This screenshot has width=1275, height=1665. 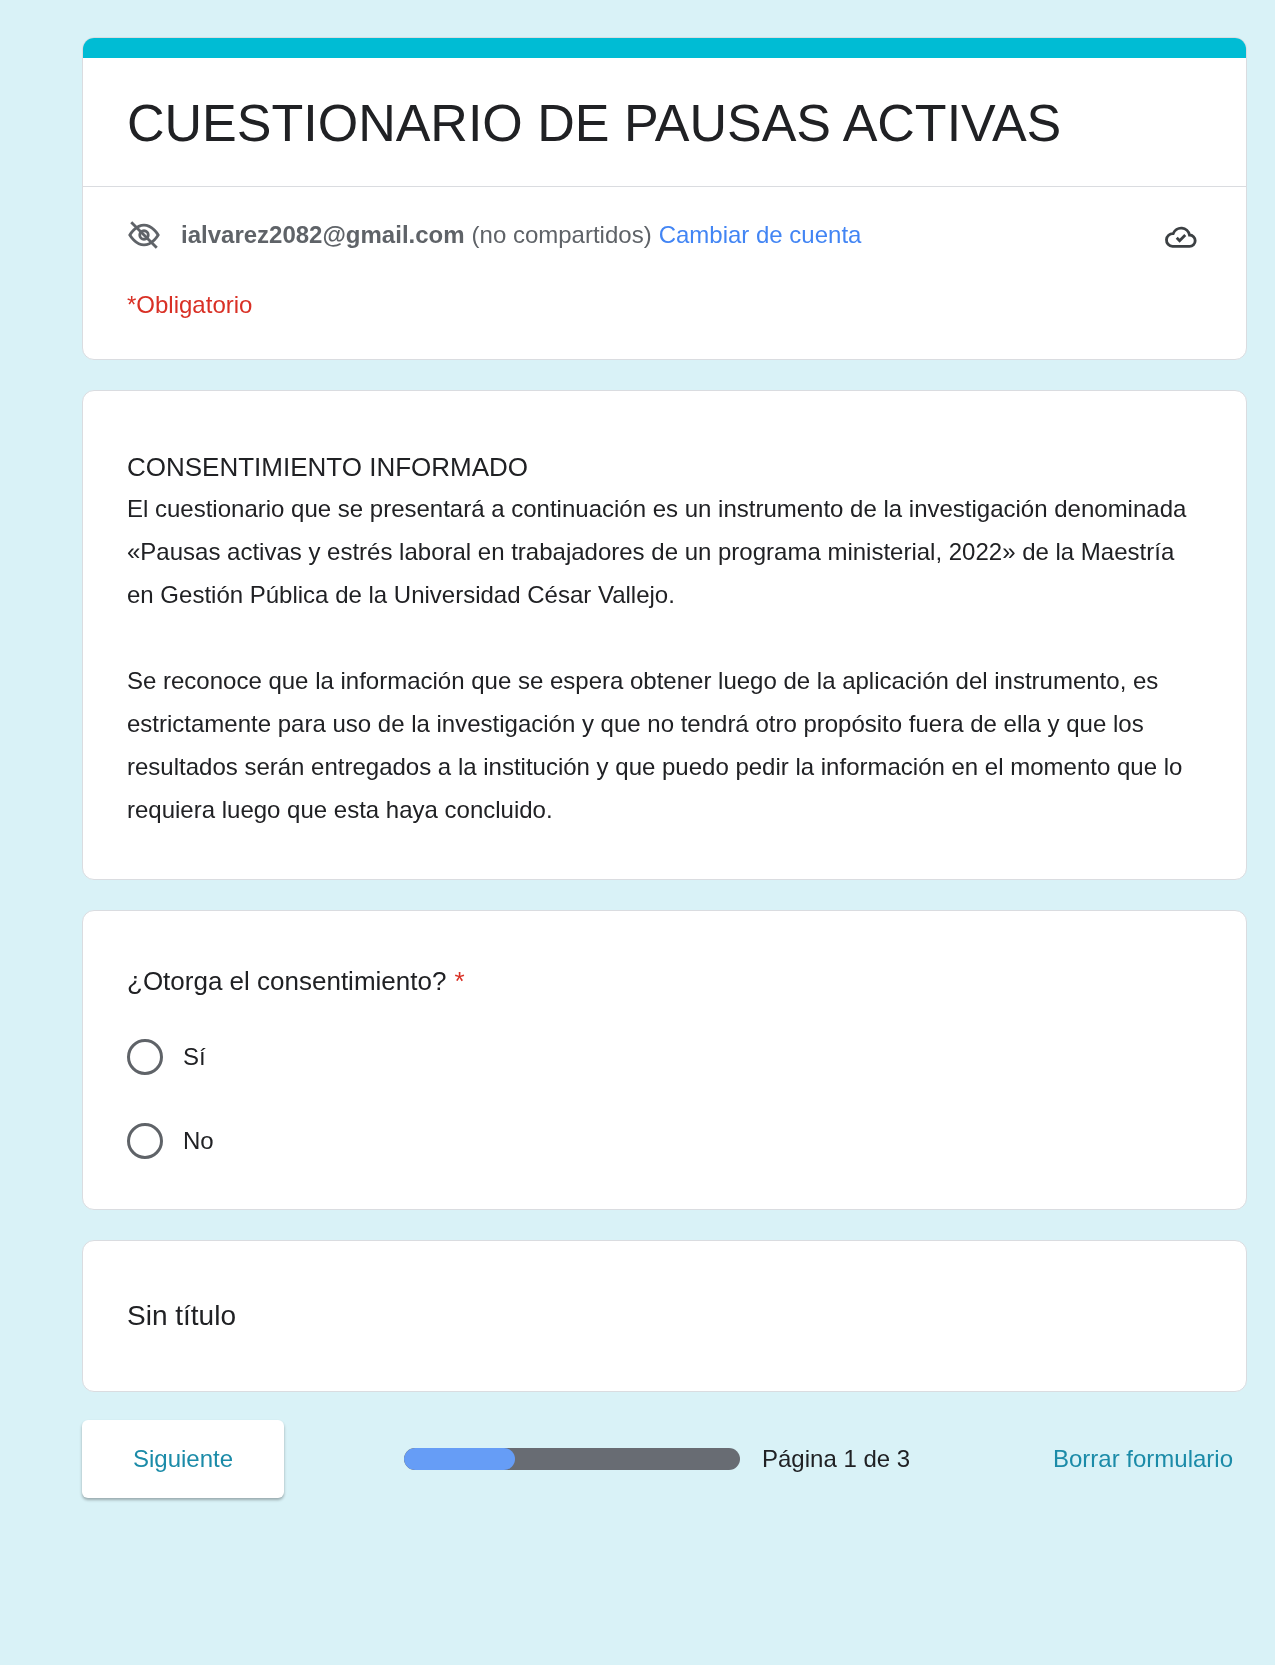 I want to click on section-description: Se reconoce que la información que se espera obtener luego de la aplicación del instrumento, es estrictamente para uso de la investigación y que no tendrá otro propósito fuera de ella y que los resultados serán entregados a la institución y que puedo pedir la información en el momento que lo requiera luego que esta haya concluido., so click(x=655, y=745).